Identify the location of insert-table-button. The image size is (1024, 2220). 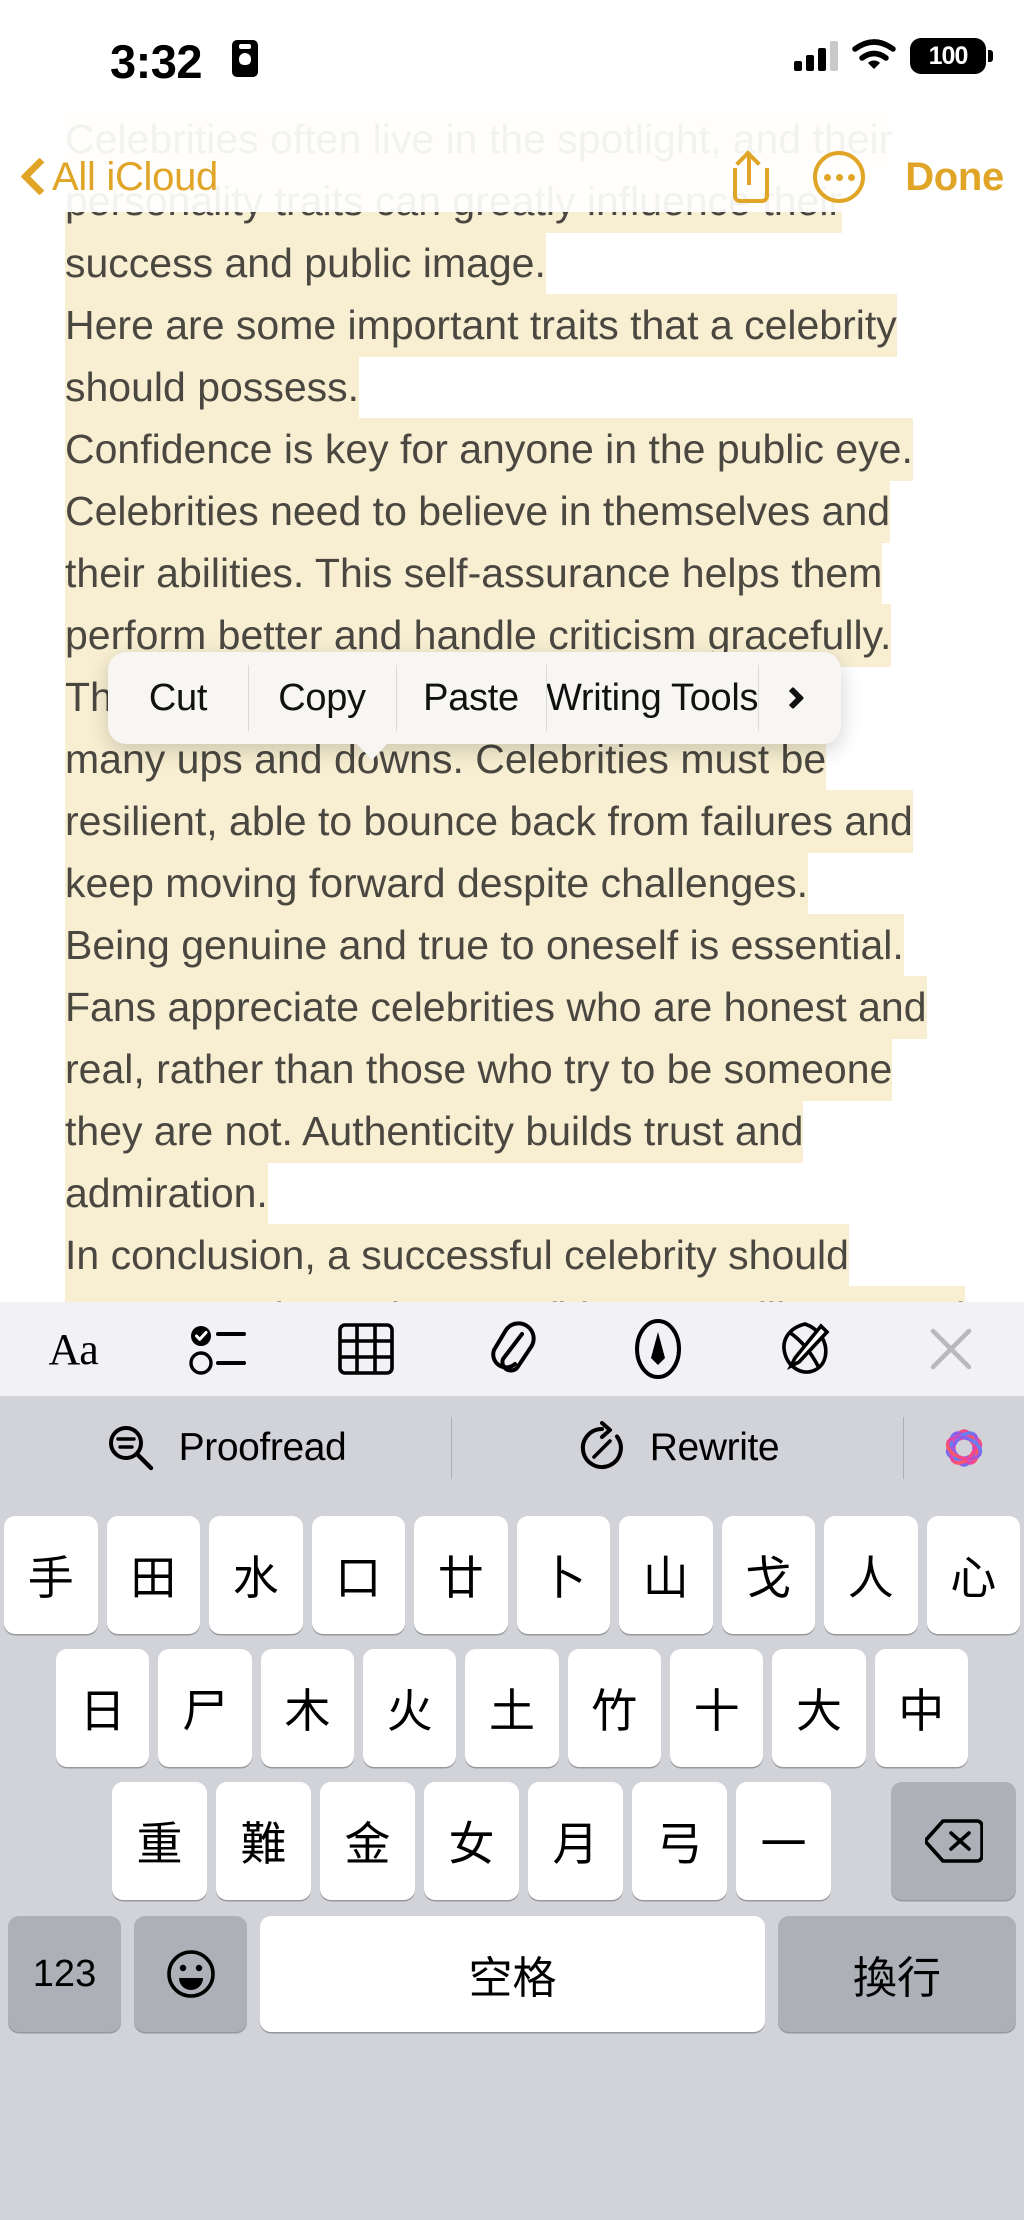
(366, 1349).